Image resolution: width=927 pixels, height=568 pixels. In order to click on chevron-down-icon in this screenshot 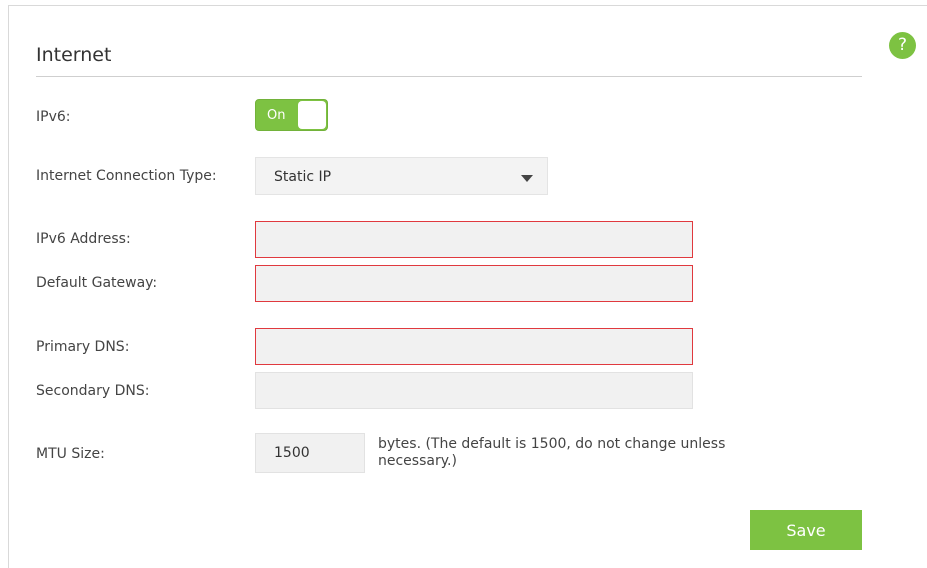, I will do `click(527, 178)`.